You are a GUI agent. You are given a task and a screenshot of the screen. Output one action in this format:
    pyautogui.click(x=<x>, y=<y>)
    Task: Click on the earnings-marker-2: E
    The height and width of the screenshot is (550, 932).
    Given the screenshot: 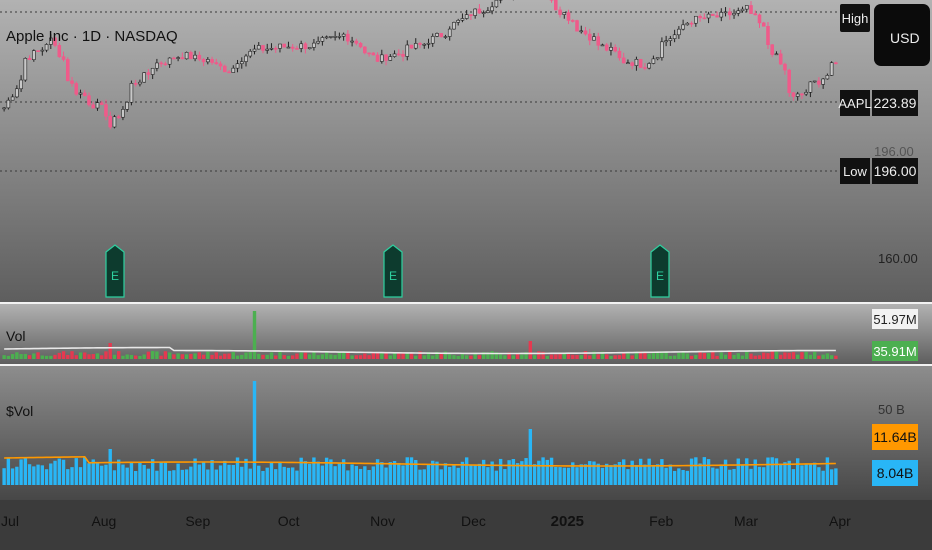 What is the action you would take?
    pyautogui.click(x=393, y=271)
    